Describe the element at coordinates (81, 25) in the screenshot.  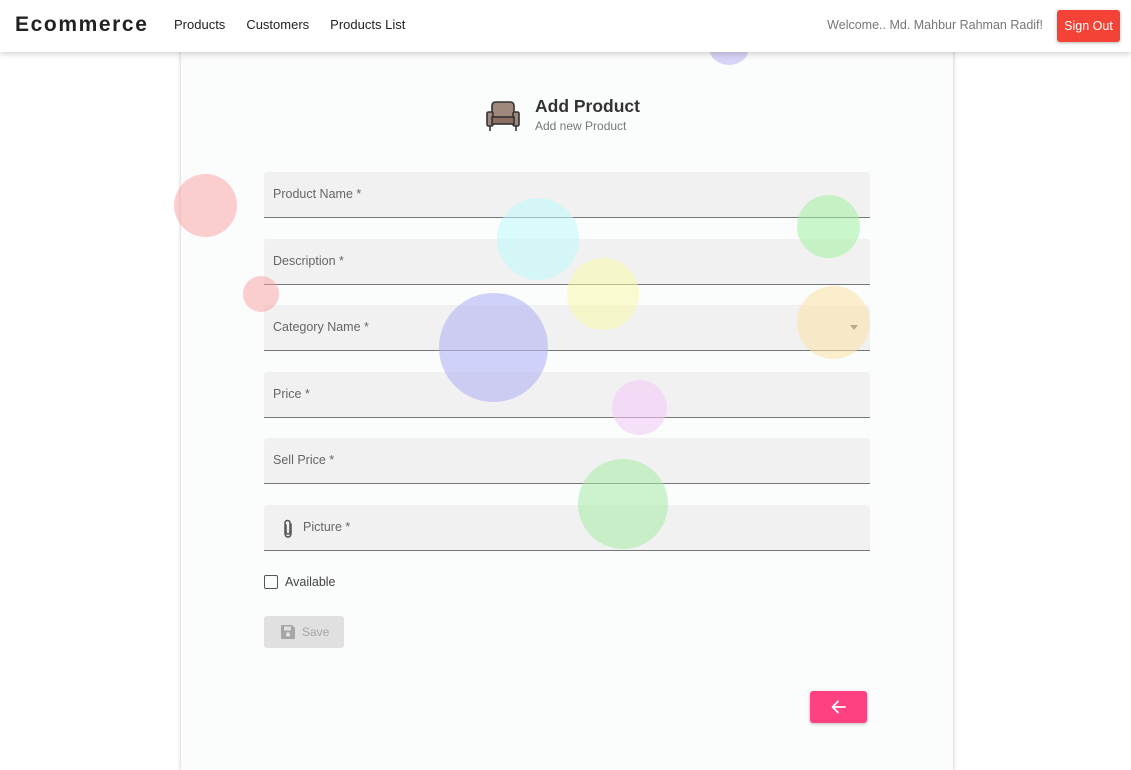
I see `brand-logo: Ecommerce` at that location.